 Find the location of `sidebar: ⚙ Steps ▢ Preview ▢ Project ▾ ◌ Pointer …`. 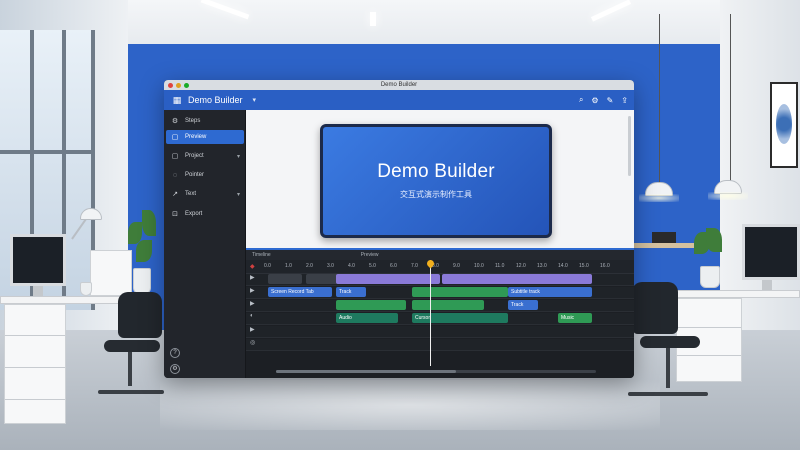

sidebar: ⚙ Steps ▢ Preview ▢ Project ▾ ◌ Pointer … is located at coordinates (205, 244).